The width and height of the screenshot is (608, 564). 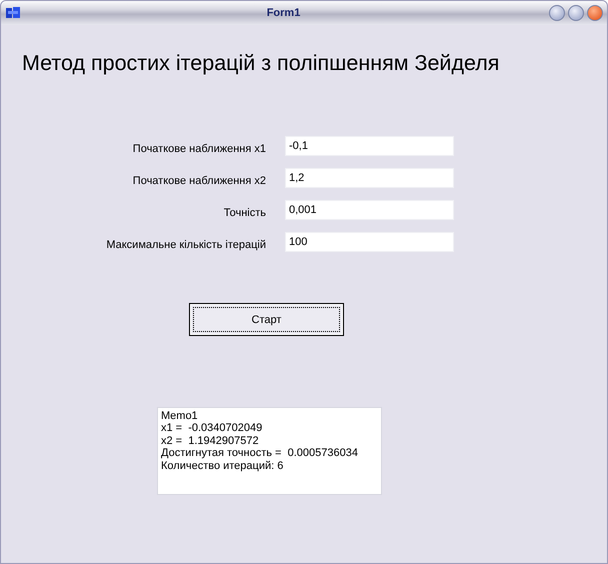 What do you see at coordinates (185, 244) in the screenshot?
I see `field-label: Максимальне кількість ітерацій` at bounding box center [185, 244].